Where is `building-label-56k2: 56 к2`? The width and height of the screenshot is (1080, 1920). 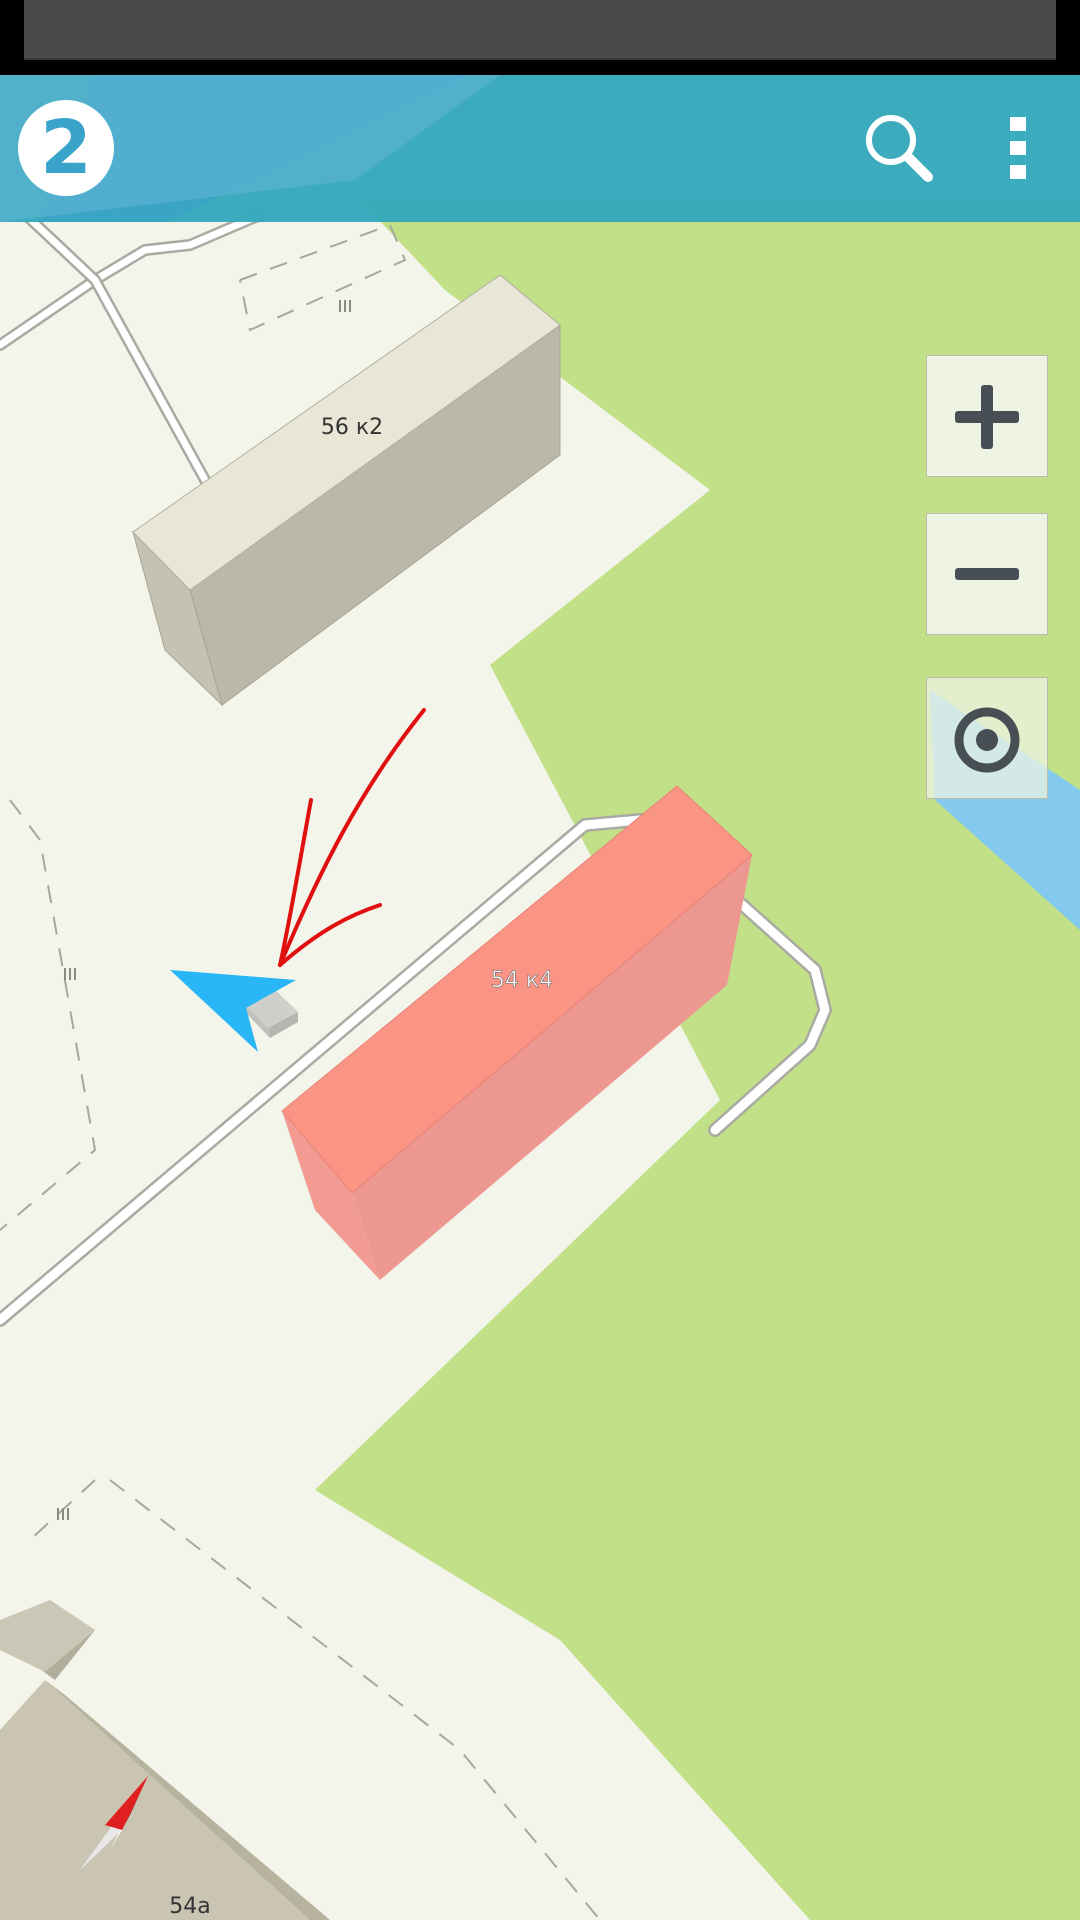
building-label-56k2: 56 к2 is located at coordinates (352, 427).